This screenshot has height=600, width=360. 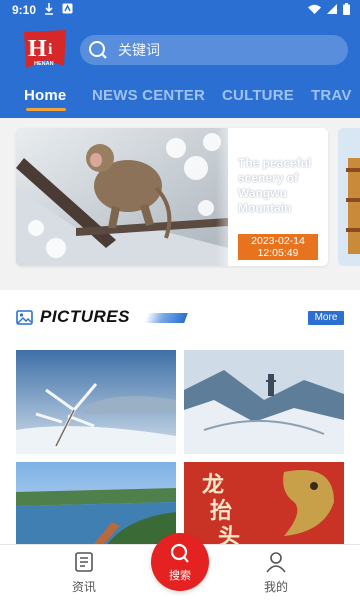 I want to click on status-bar: 9:10, so click(x=180, y=11).